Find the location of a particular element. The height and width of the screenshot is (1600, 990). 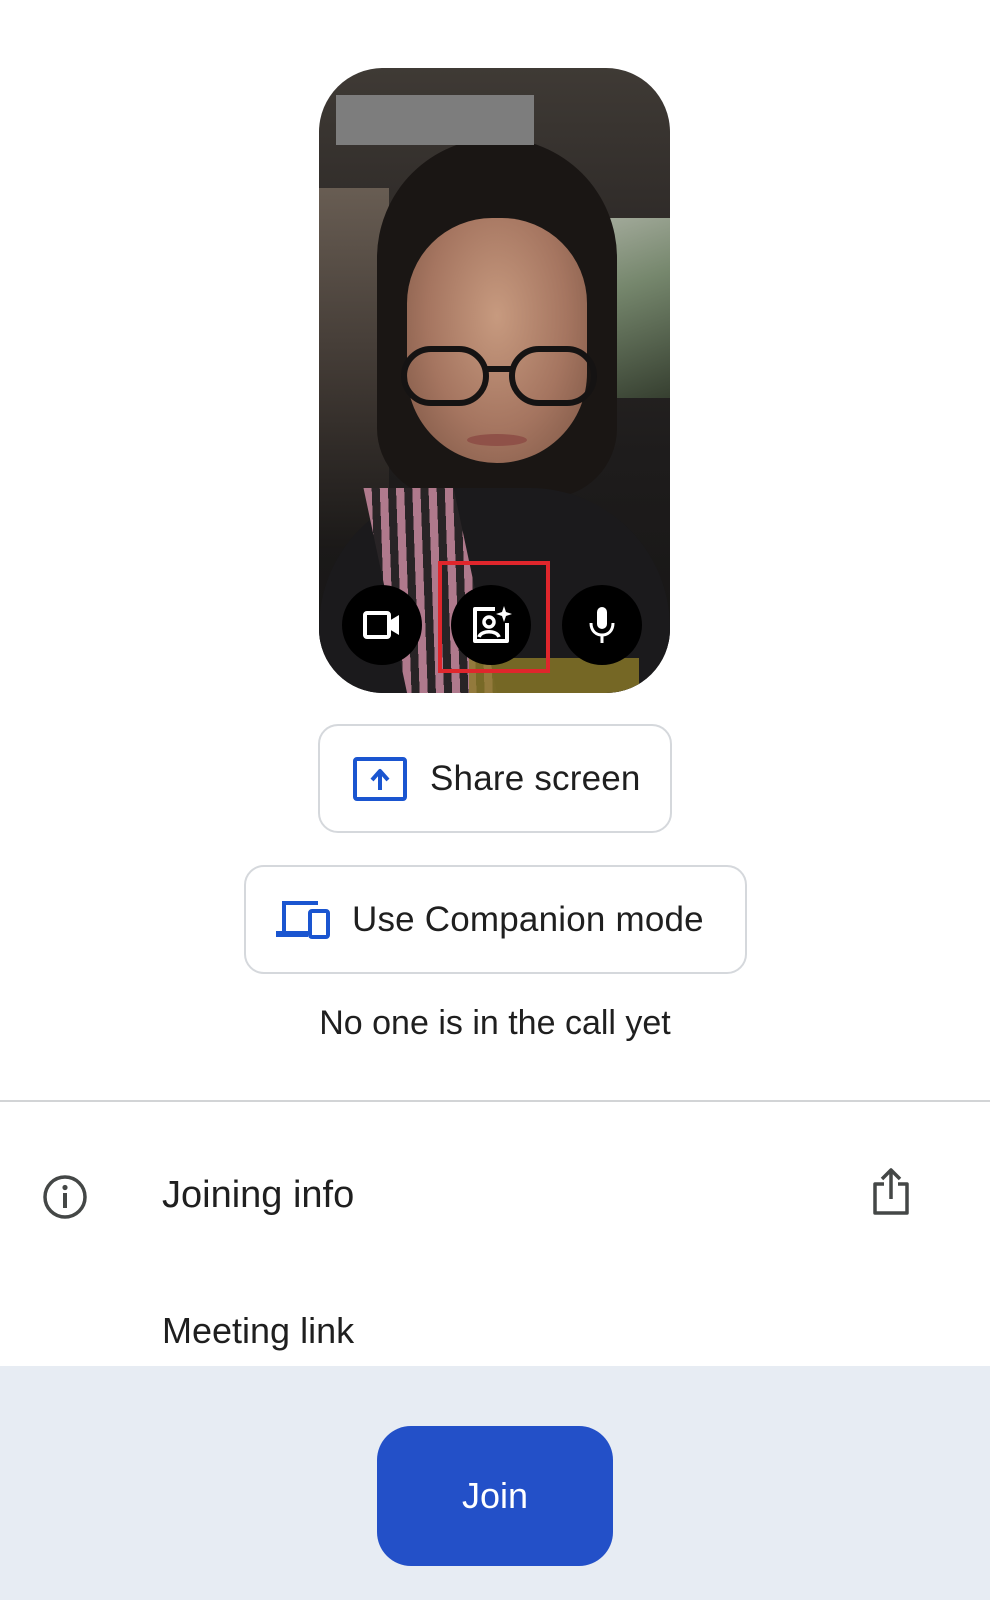

meeting-link-label: Meeting link is located at coordinates (258, 1330).